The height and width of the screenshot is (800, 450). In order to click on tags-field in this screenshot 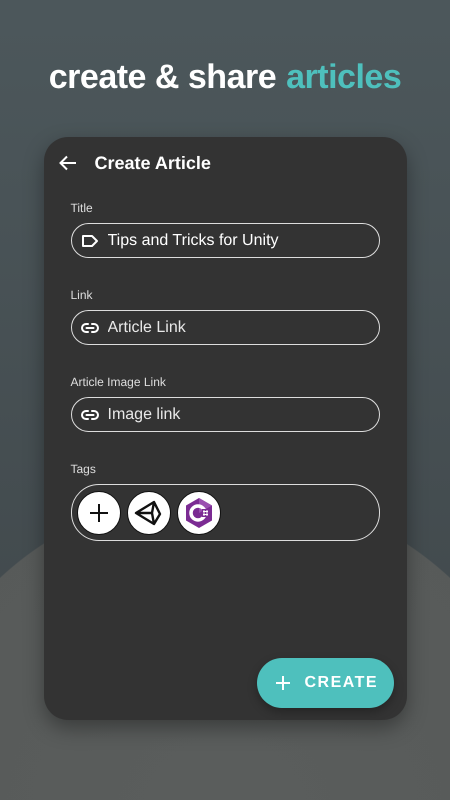, I will do `click(225, 512)`.